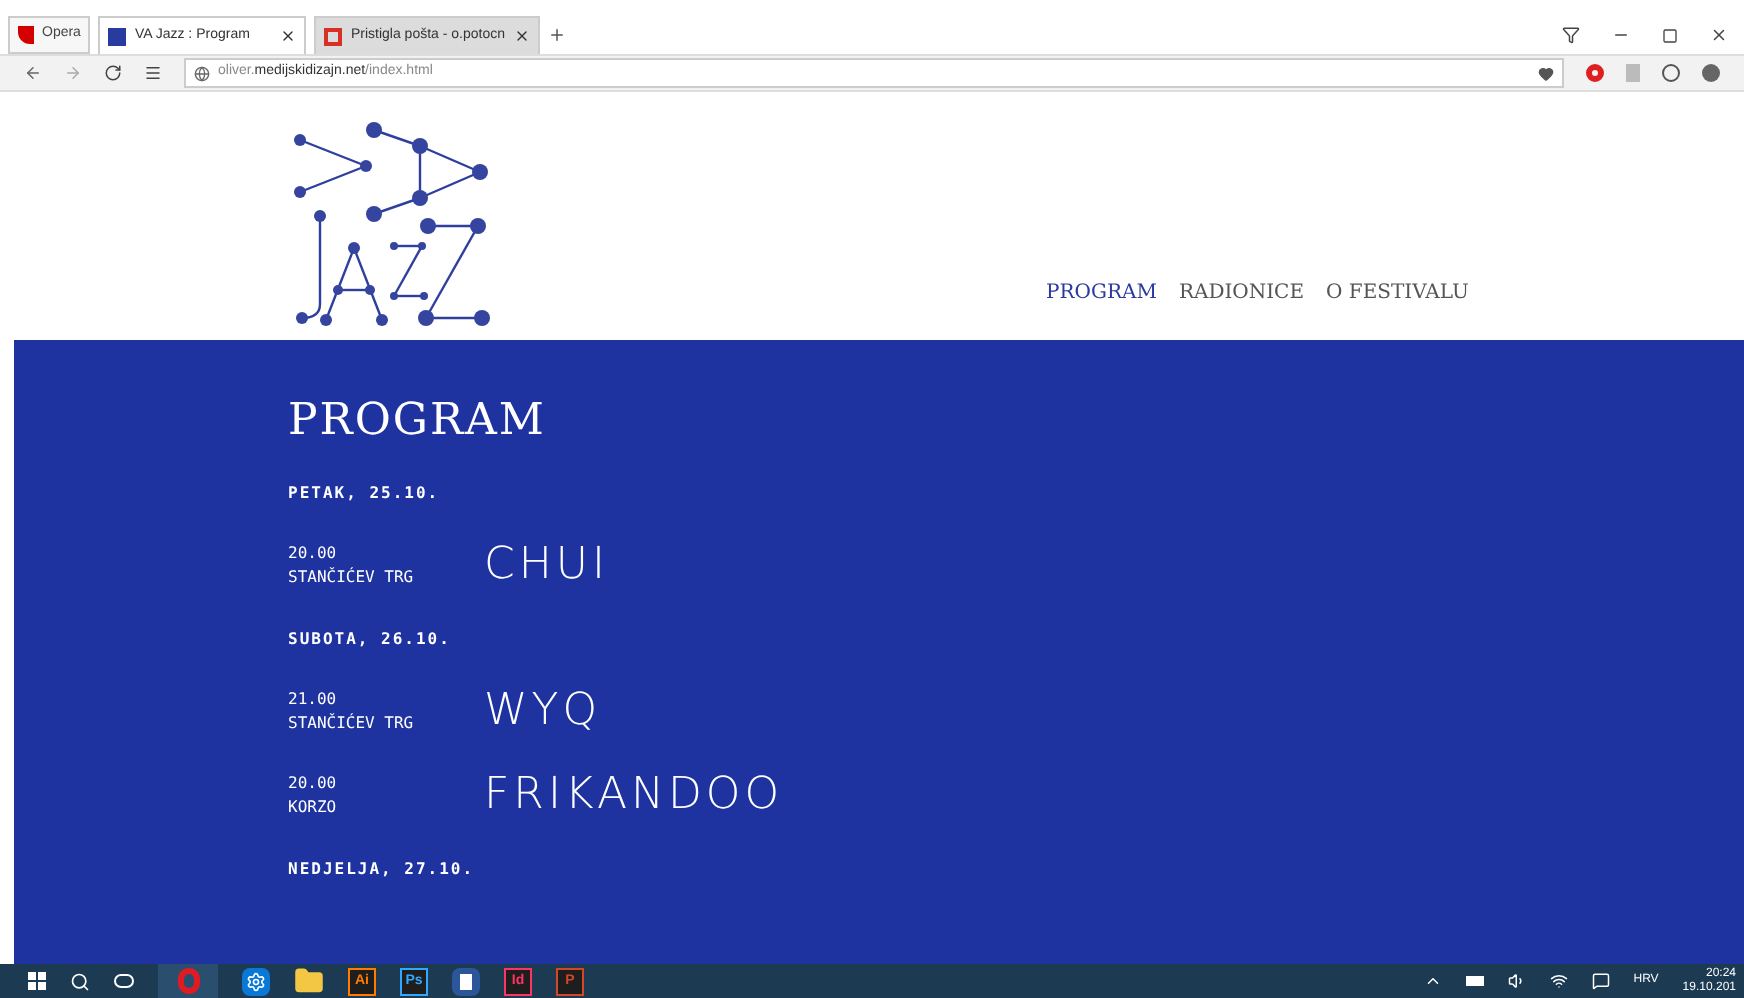  I want to click on event-name: CHUI, so click(546, 566).